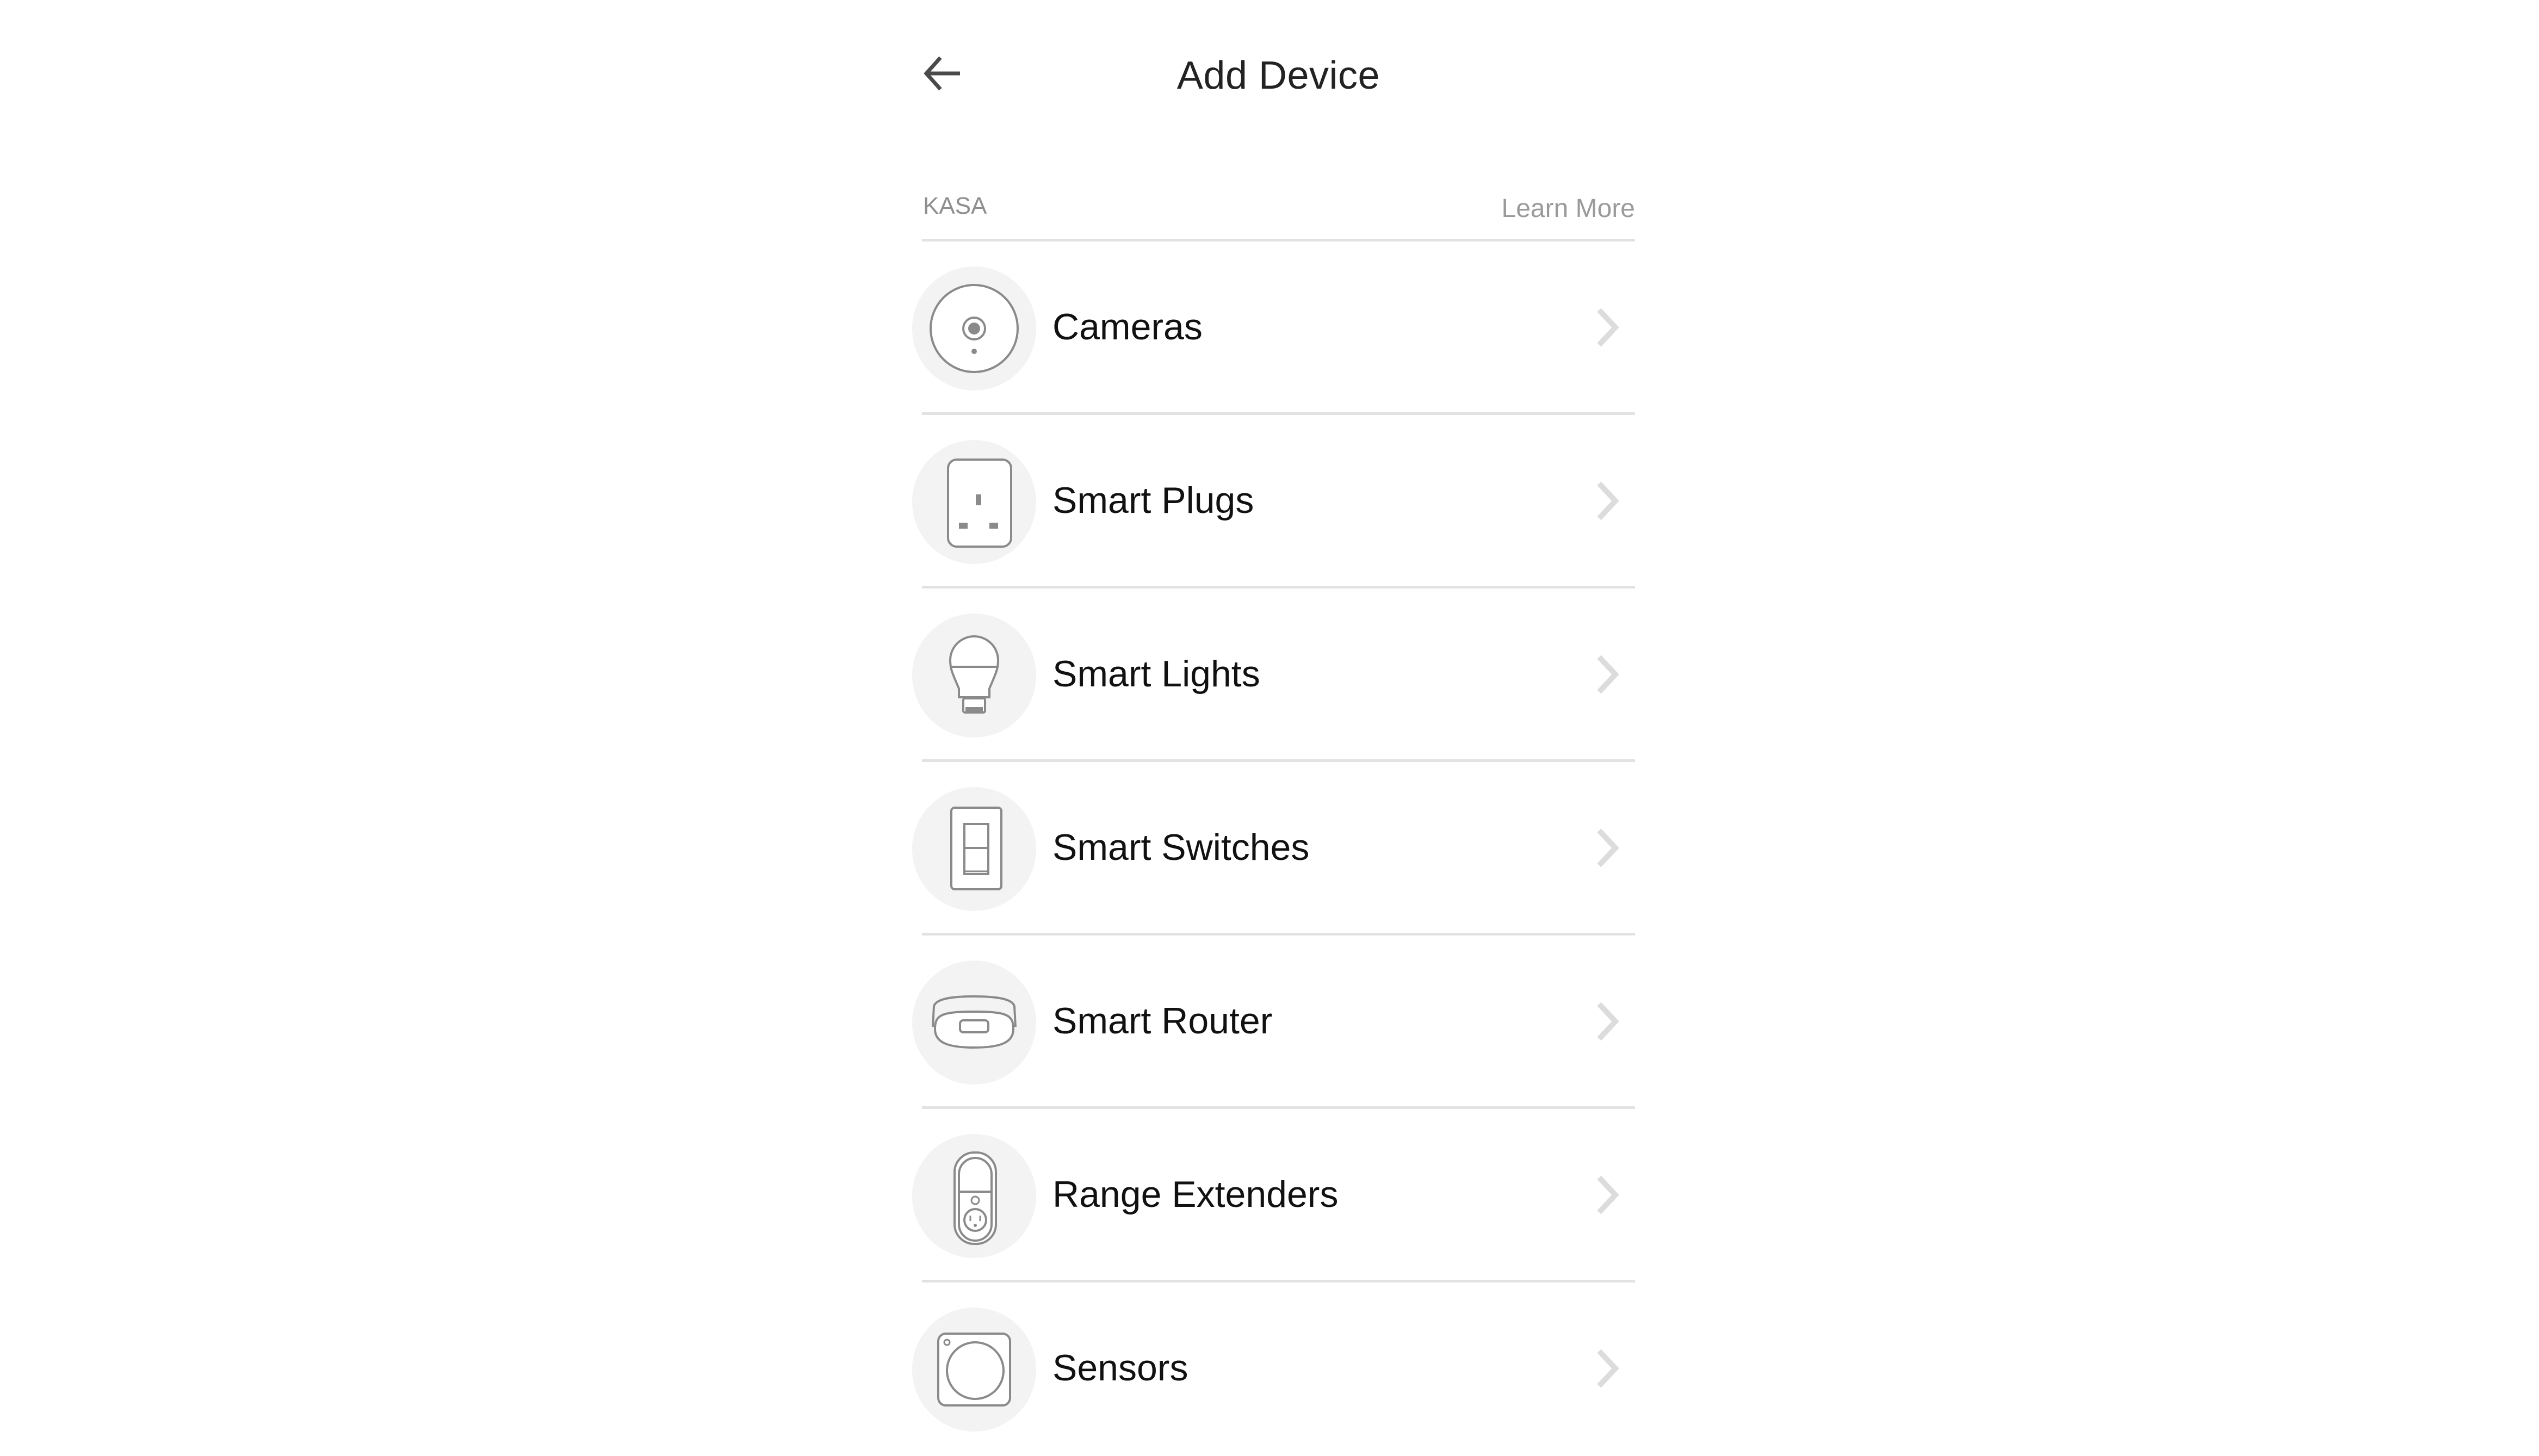 Image resolution: width=2539 pixels, height=1456 pixels. What do you see at coordinates (1279, 215) in the screenshot?
I see `section-header: KASA Learn More` at bounding box center [1279, 215].